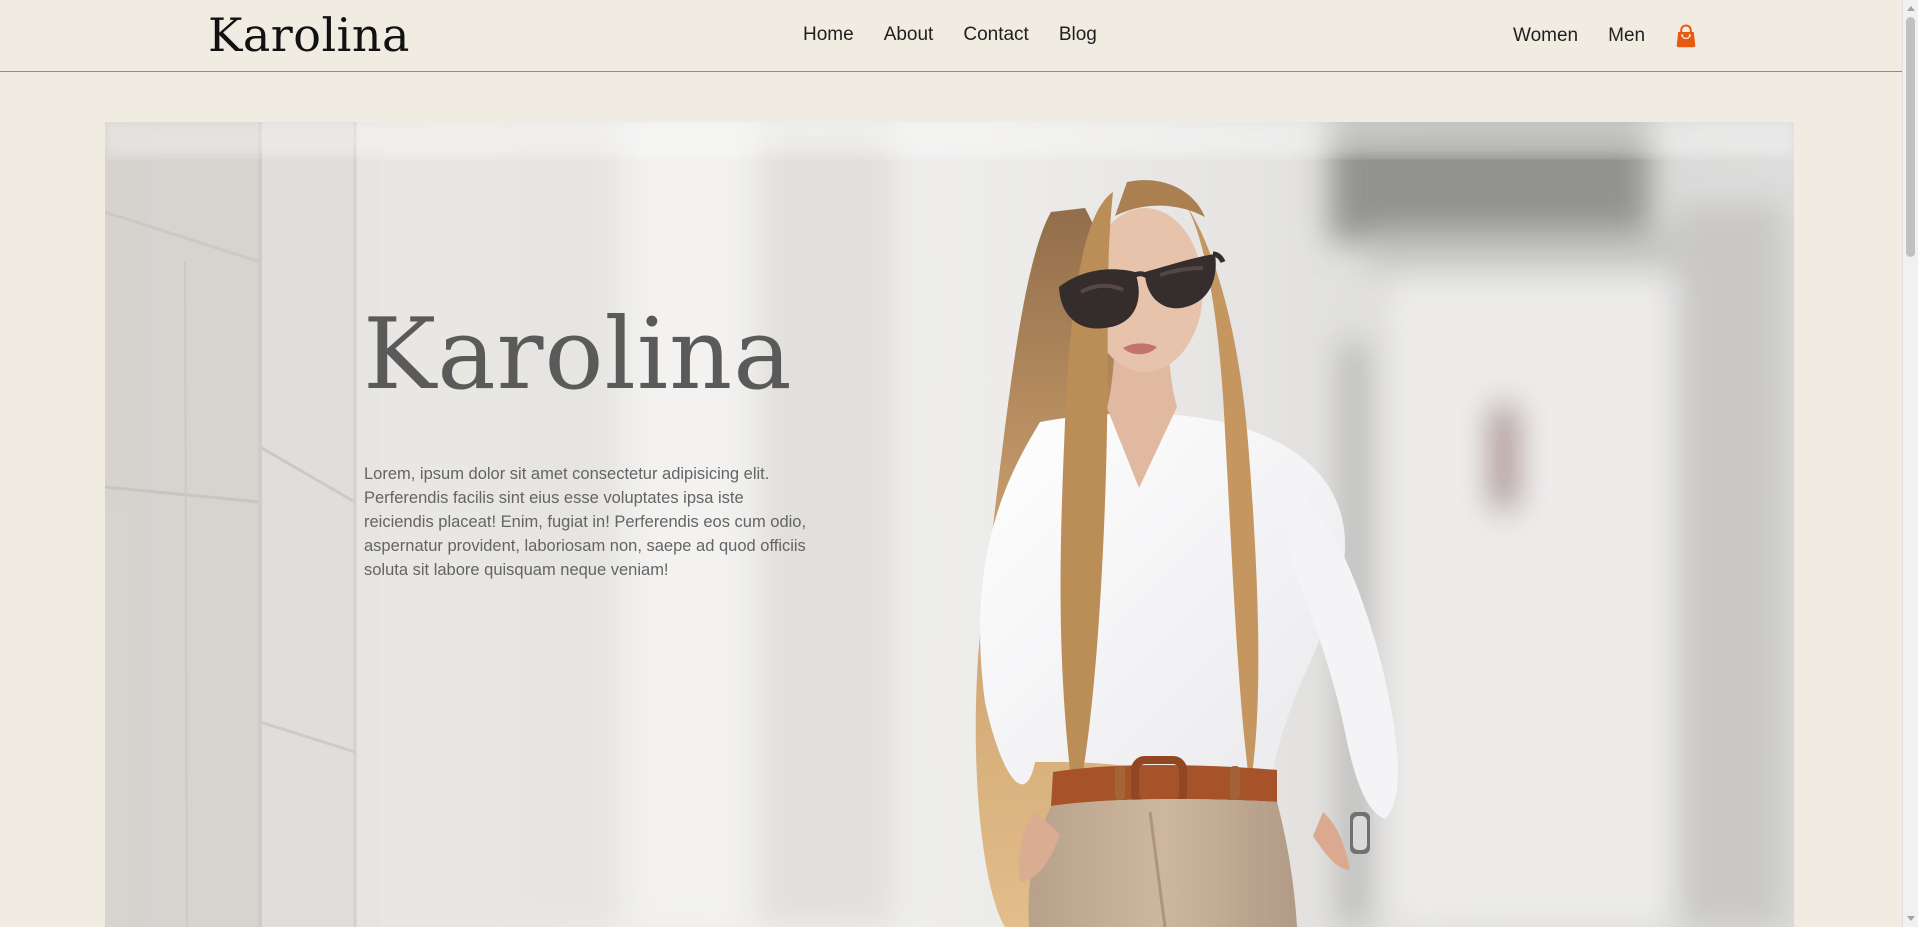  I want to click on nav-contact-link: Contact, so click(995, 35).